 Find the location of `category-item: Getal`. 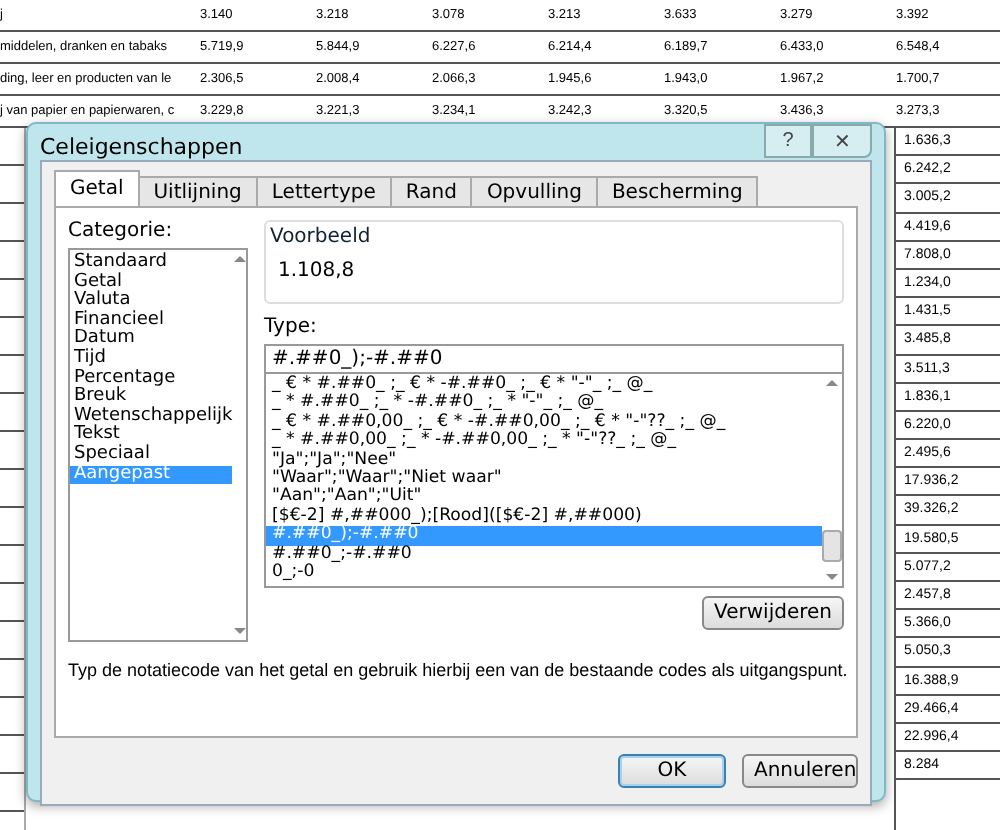

category-item: Getal is located at coordinates (151, 283).